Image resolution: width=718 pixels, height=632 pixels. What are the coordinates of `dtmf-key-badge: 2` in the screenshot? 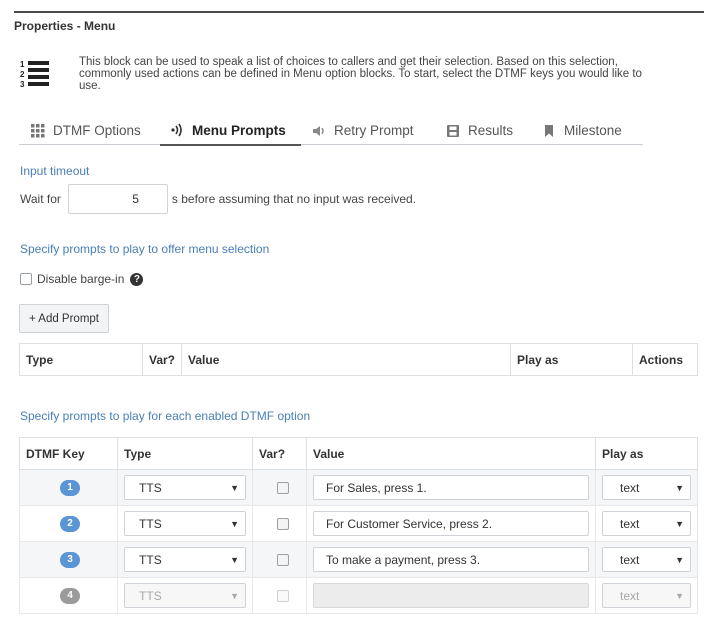 It's located at (70, 523).